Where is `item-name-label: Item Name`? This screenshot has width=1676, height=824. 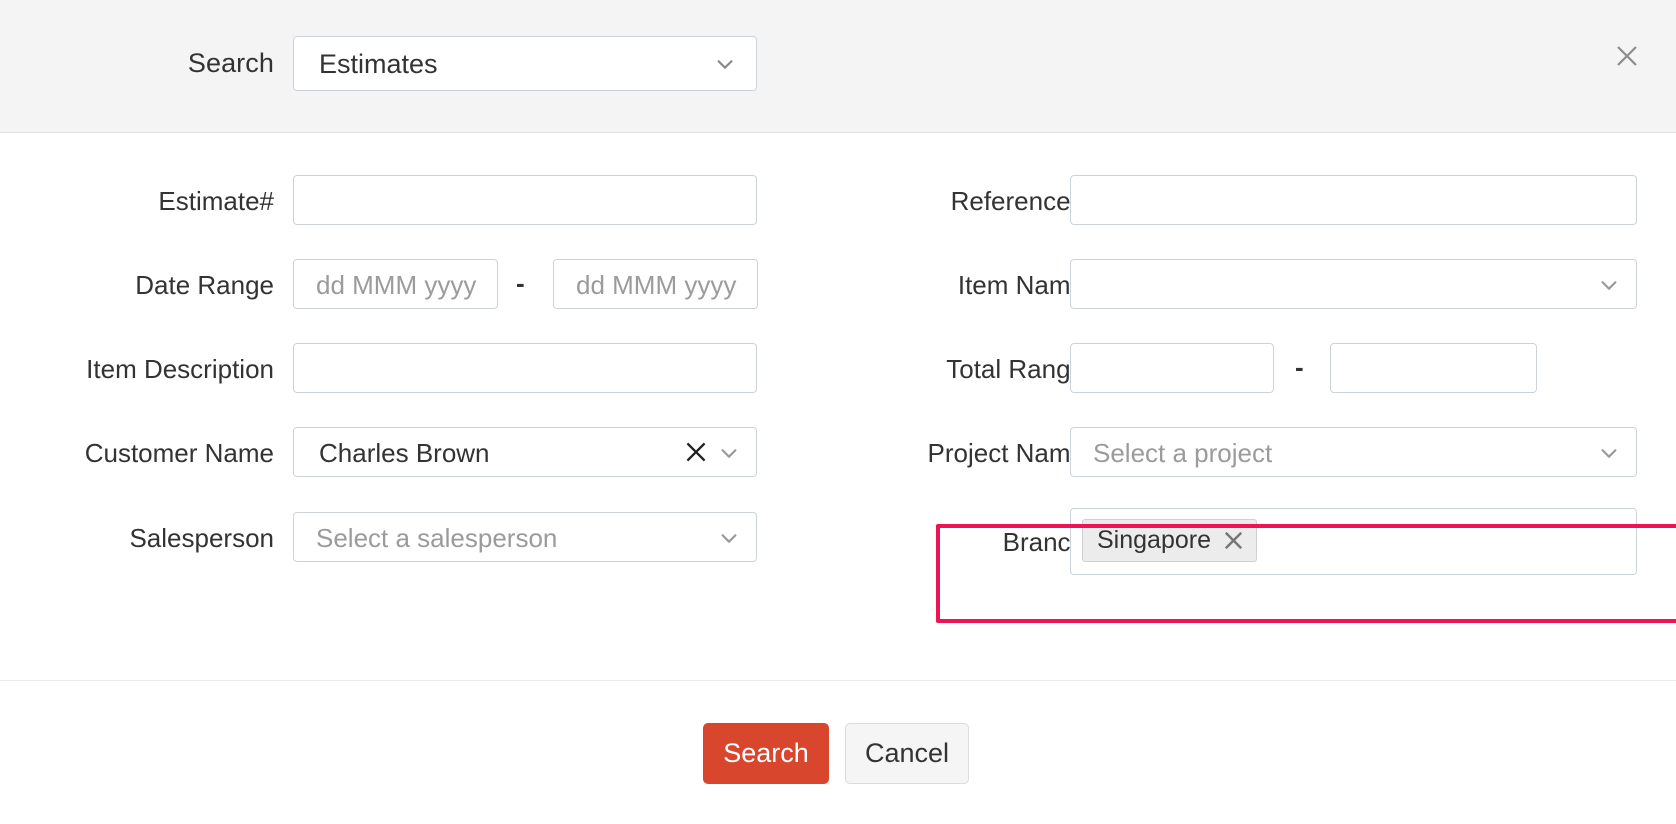 item-name-label: Item Name is located at coordinates (1021, 285).